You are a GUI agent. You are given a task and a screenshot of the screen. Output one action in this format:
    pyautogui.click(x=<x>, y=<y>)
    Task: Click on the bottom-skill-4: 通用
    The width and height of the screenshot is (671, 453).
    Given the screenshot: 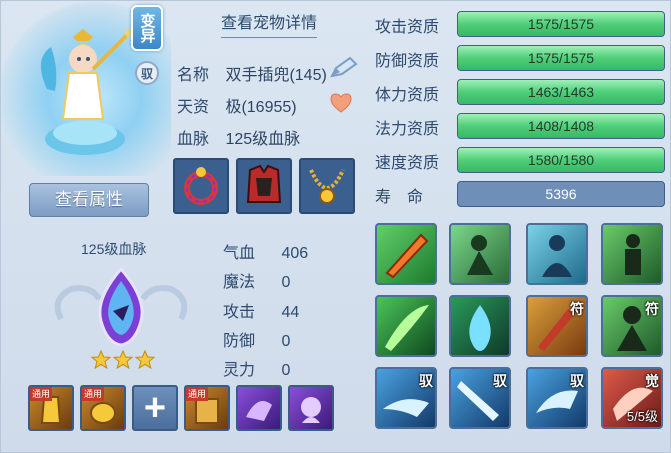 What is the action you would take?
    pyautogui.click(x=207, y=408)
    